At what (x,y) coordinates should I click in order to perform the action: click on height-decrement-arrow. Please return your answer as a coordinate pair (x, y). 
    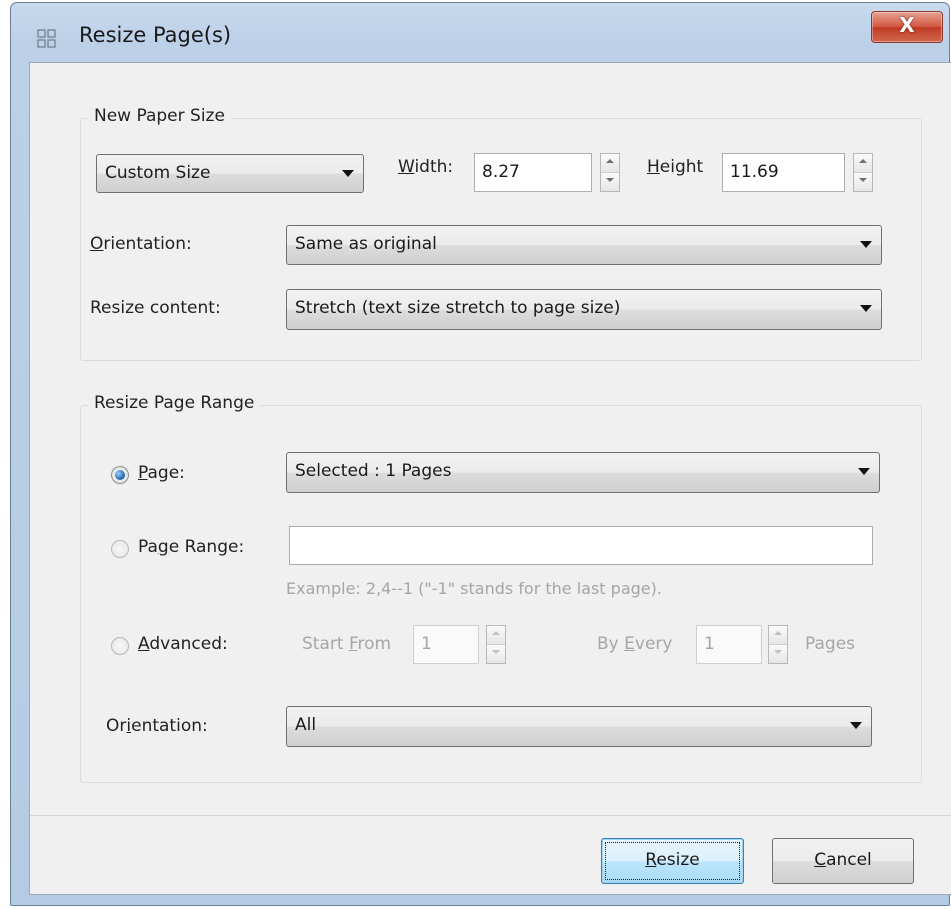
    Looking at the image, I should click on (863, 181).